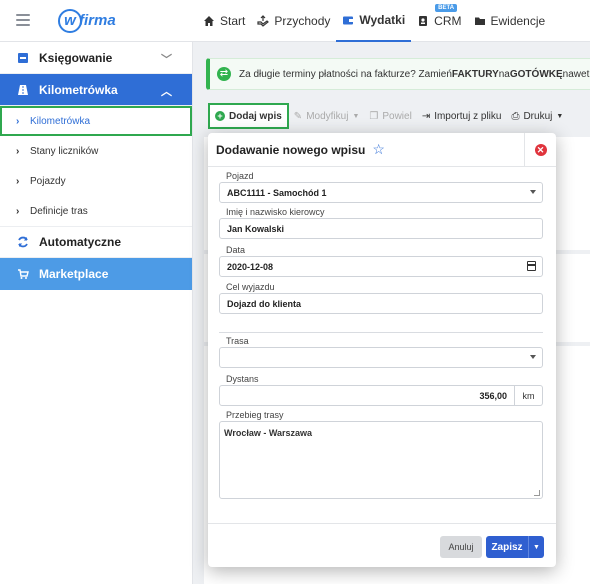 The width and height of the screenshot is (590, 584). Describe the element at coordinates (96, 181) in the screenshot. I see `sidebar-item-pojazdy: › Pojazdy` at that location.